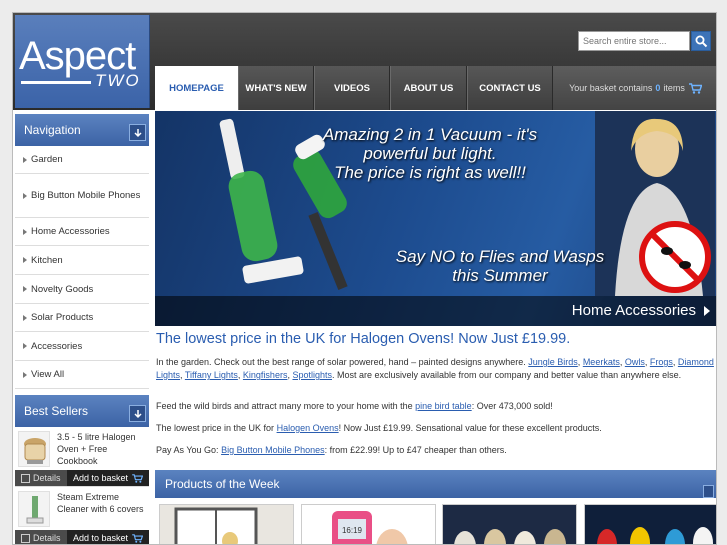 The height and width of the screenshot is (545, 727). What do you see at coordinates (222, 484) in the screenshot?
I see `products-of-the-week-title: Products of the Week` at bounding box center [222, 484].